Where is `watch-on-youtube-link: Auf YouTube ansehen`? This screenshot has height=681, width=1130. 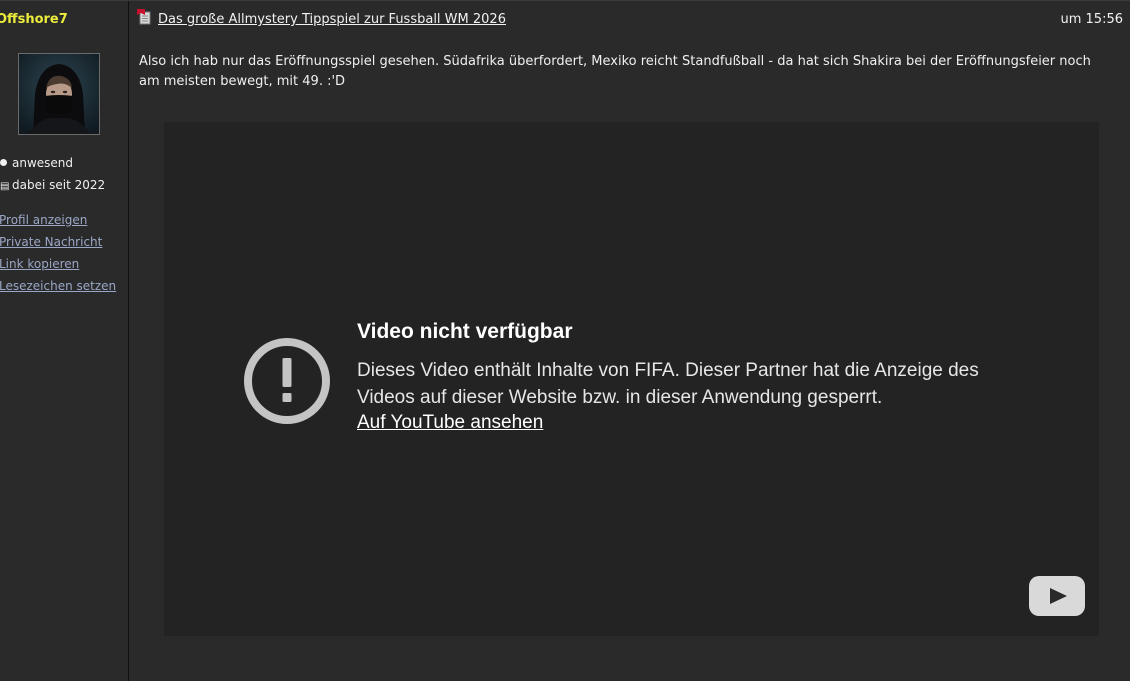
watch-on-youtube-link: Auf YouTube ansehen is located at coordinates (450, 423).